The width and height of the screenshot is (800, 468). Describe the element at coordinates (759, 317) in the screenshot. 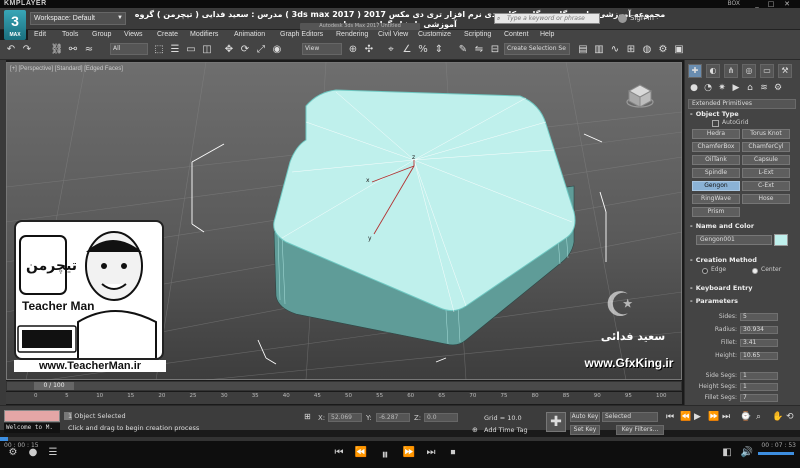

I see `sides-spinner: 5` at that location.